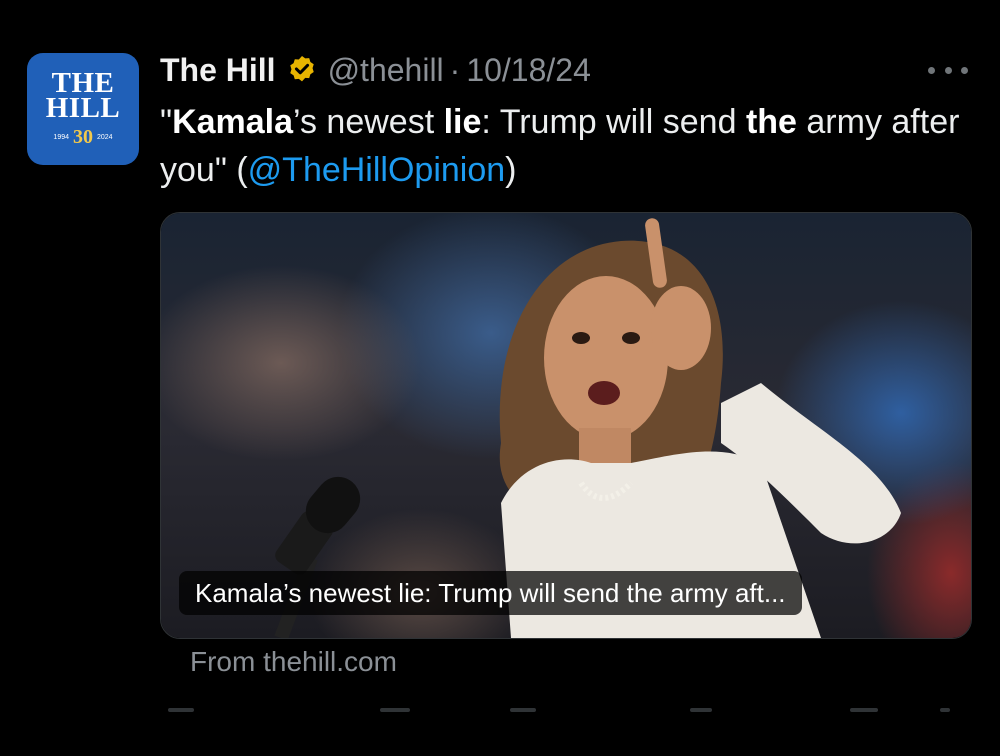 This screenshot has height=756, width=1000. I want to click on avatar-anniversary: 1994 30 2024, so click(82, 137).